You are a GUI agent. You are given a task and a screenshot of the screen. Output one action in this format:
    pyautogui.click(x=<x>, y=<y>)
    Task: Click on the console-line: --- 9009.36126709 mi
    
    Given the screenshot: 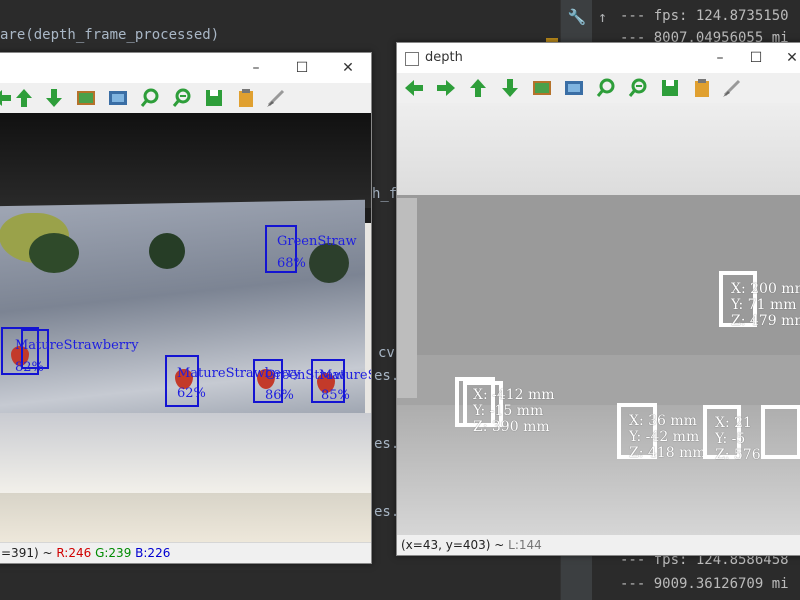 What is the action you would take?
    pyautogui.click(x=704, y=584)
    